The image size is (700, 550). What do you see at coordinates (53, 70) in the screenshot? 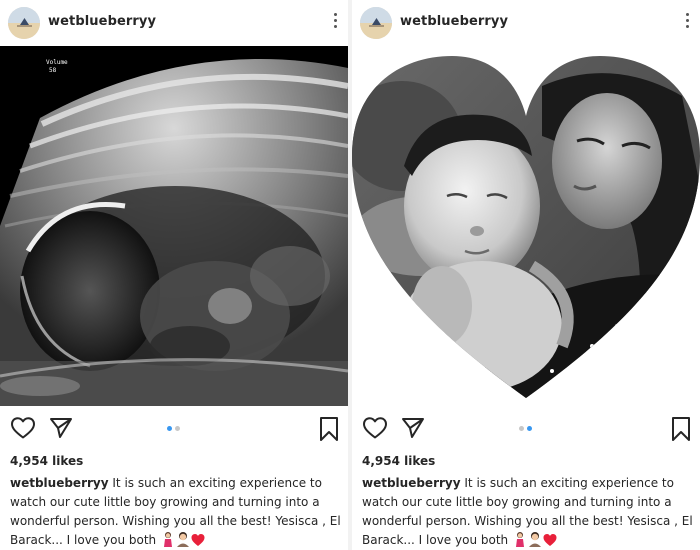
I see `ultrasound-label-value: 58` at bounding box center [53, 70].